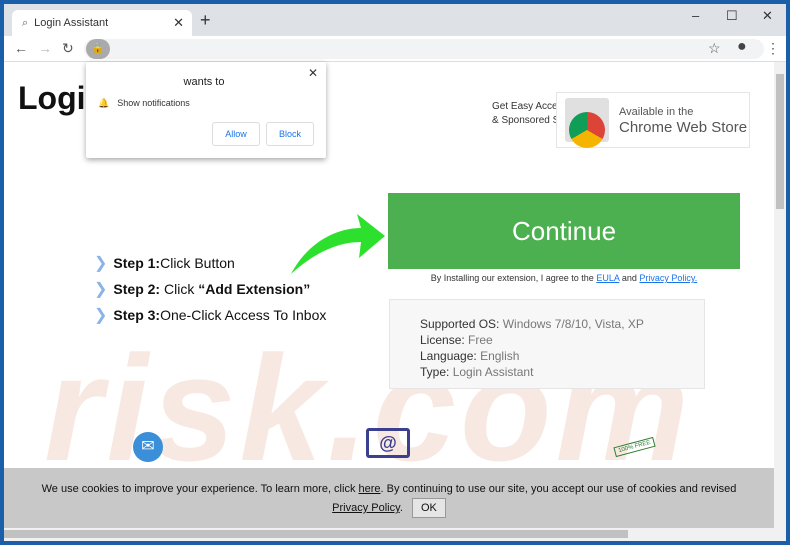 Image resolution: width=790 pixels, height=545 pixels. What do you see at coordinates (104, 103) in the screenshot?
I see `bell-icon: 🔔` at bounding box center [104, 103].